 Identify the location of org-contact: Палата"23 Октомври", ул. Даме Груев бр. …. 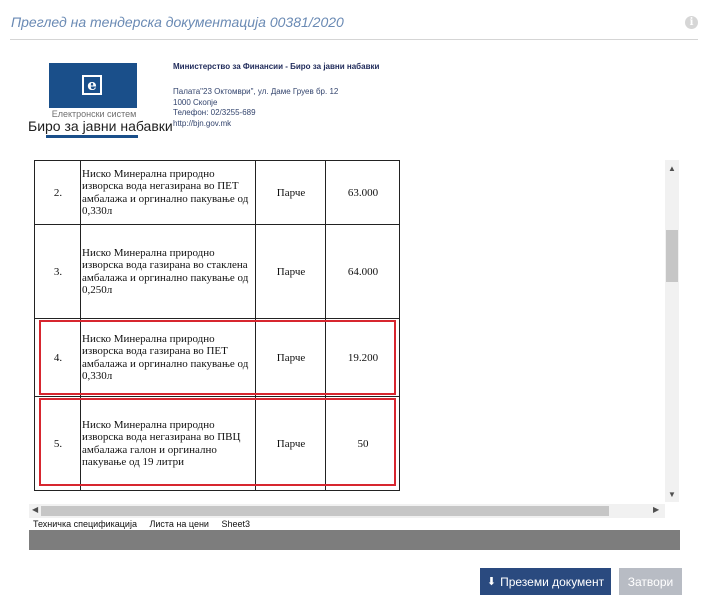
(255, 108).